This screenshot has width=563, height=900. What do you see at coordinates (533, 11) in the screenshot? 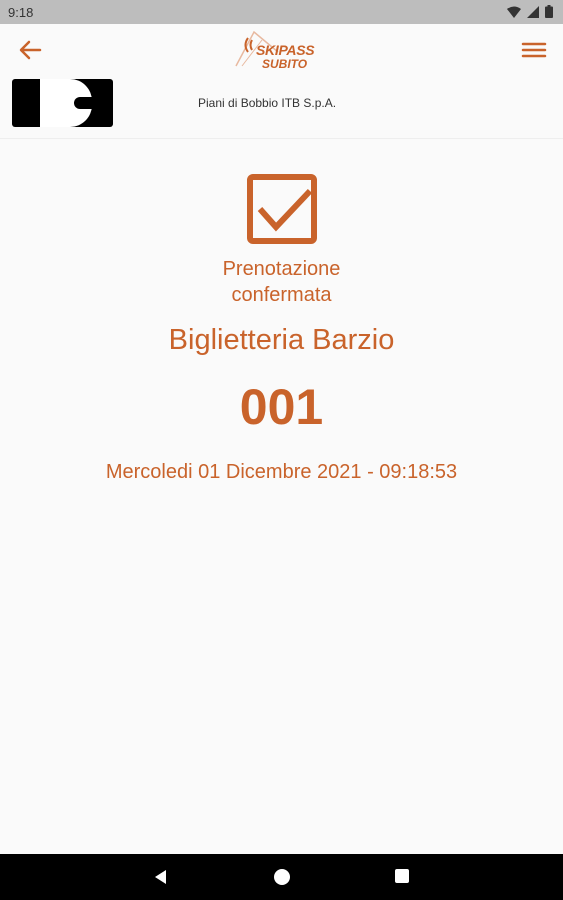
I see `signal-icon` at bounding box center [533, 11].